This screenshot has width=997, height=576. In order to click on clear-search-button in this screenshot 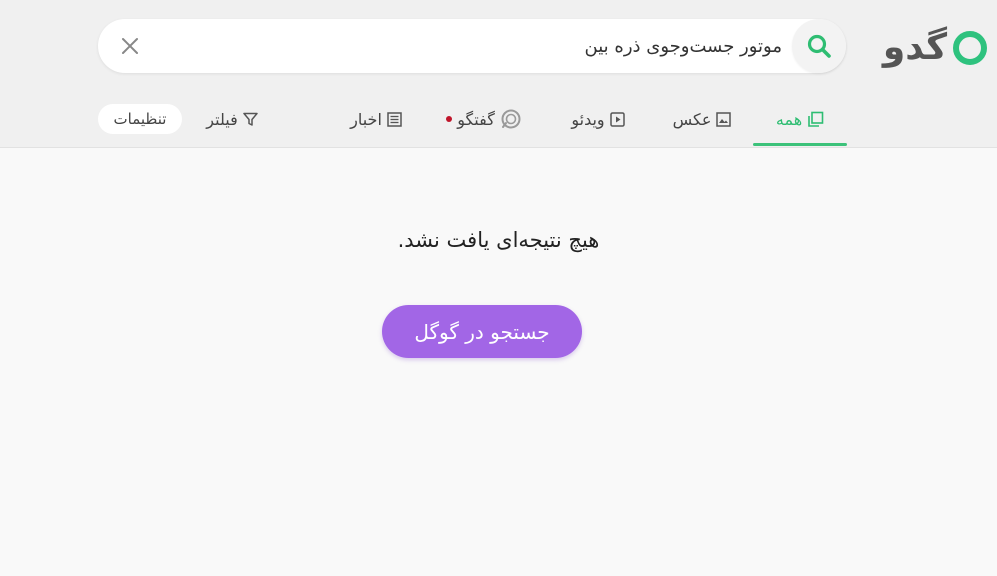, I will do `click(130, 46)`.